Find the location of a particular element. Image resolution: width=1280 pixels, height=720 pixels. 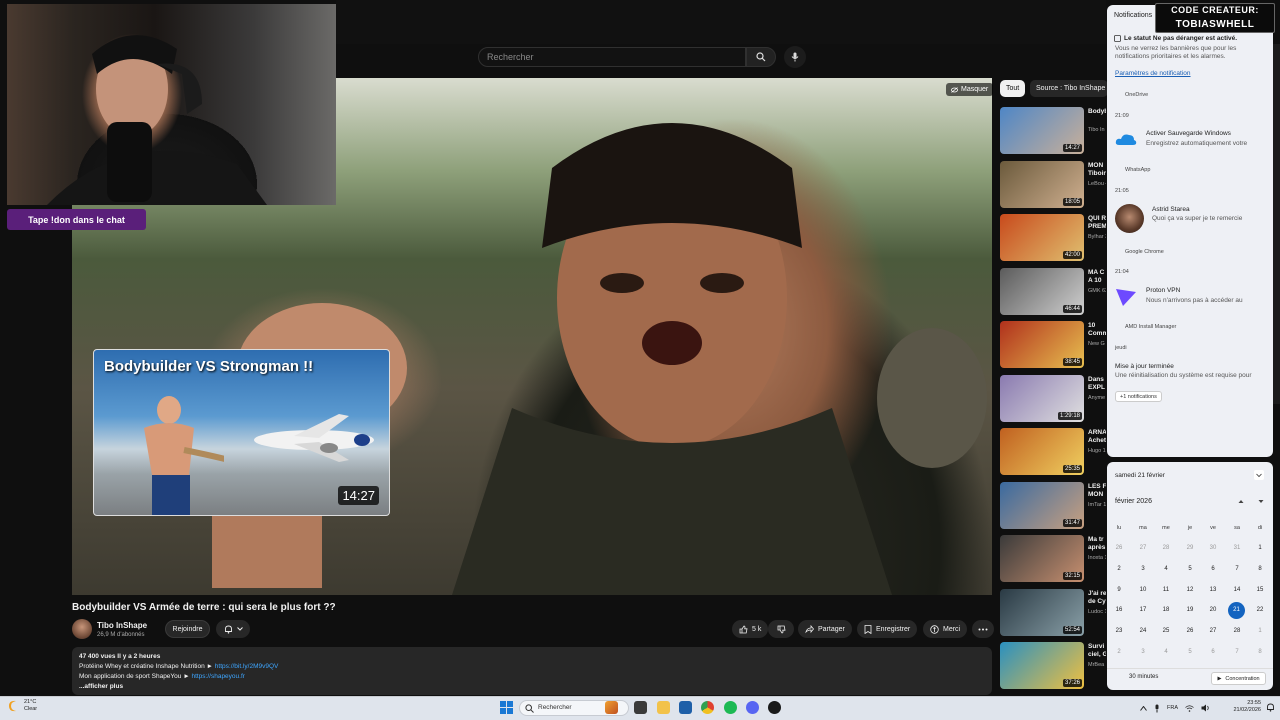

save-button: Enregistrer is located at coordinates (887, 629).